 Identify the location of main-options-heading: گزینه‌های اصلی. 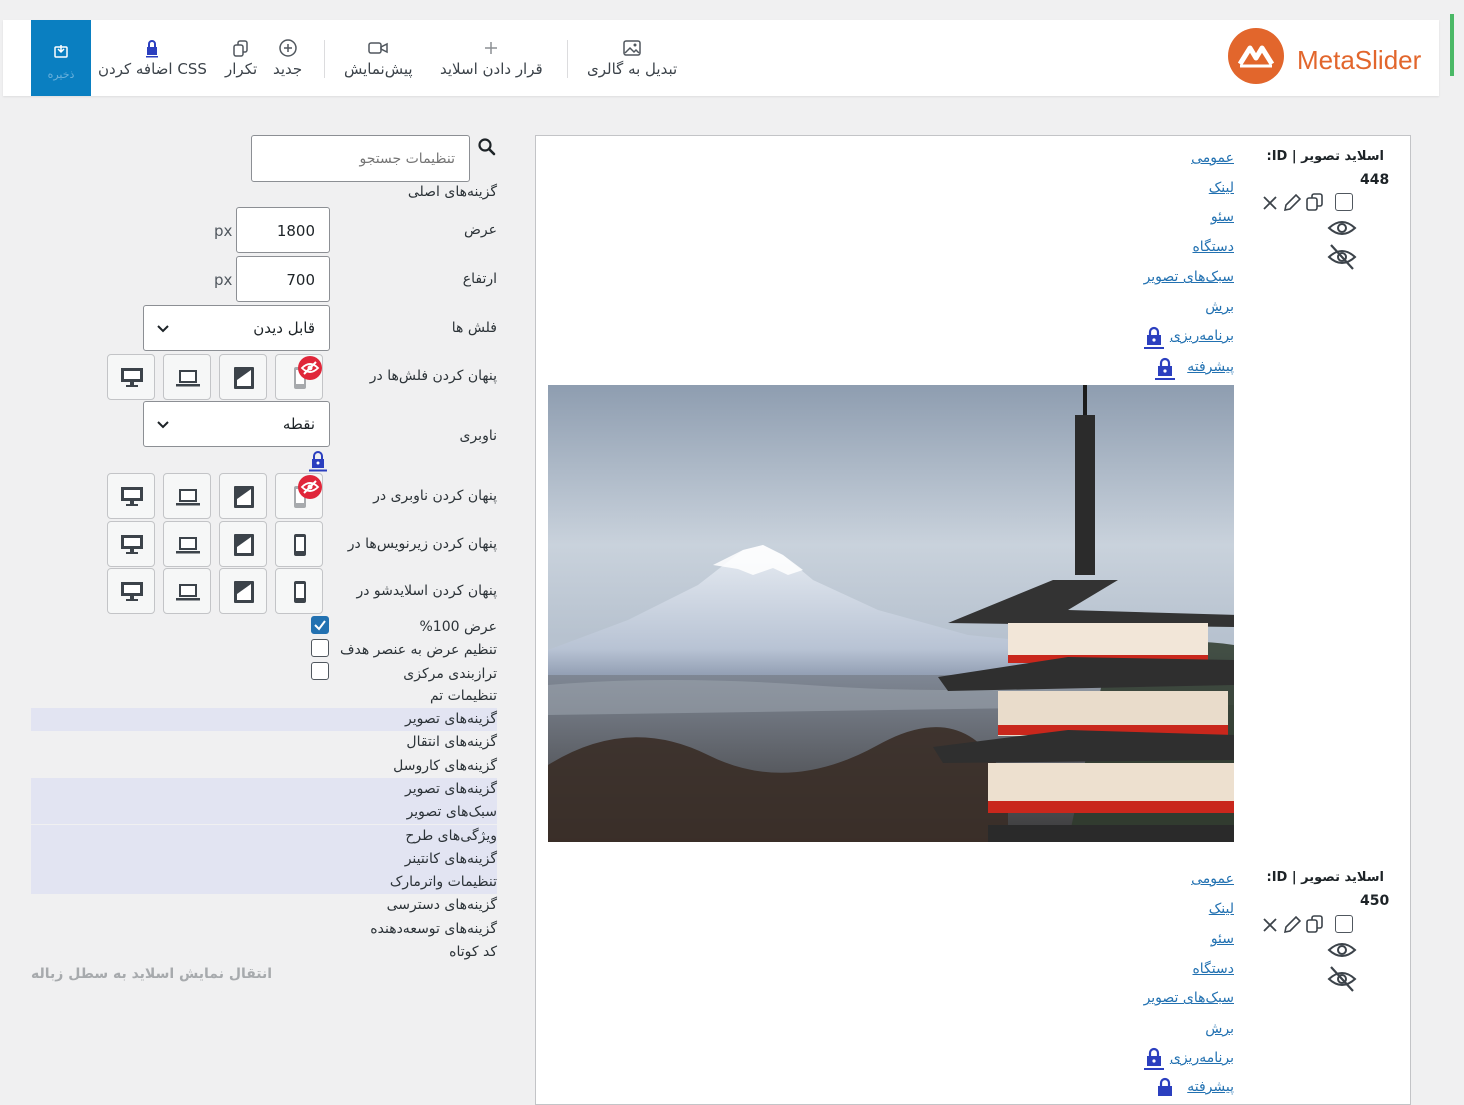
(452, 192).